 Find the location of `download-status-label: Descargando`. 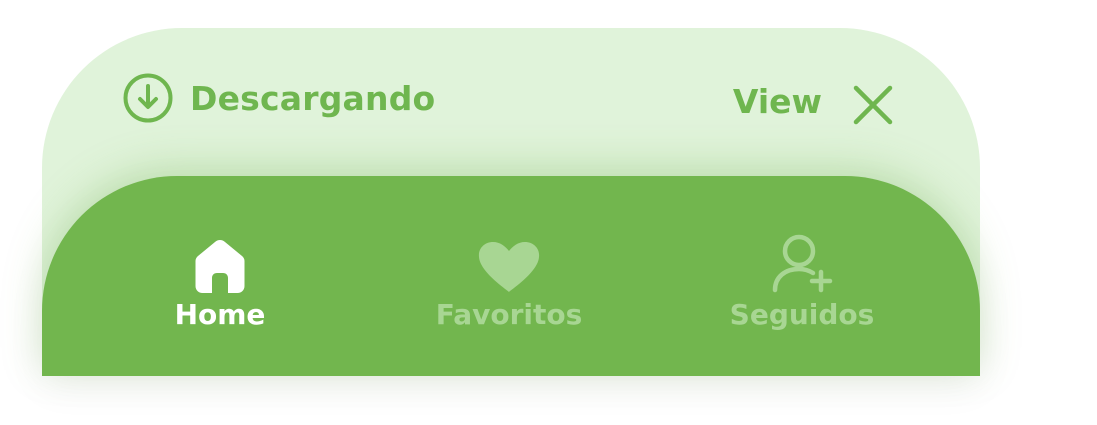

download-status-label: Descargando is located at coordinates (313, 98).